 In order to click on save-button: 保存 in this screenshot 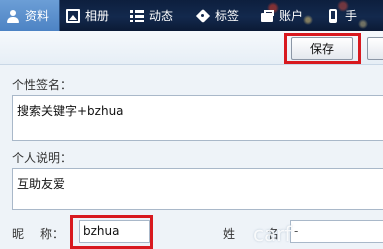, I will do `click(322, 48)`.